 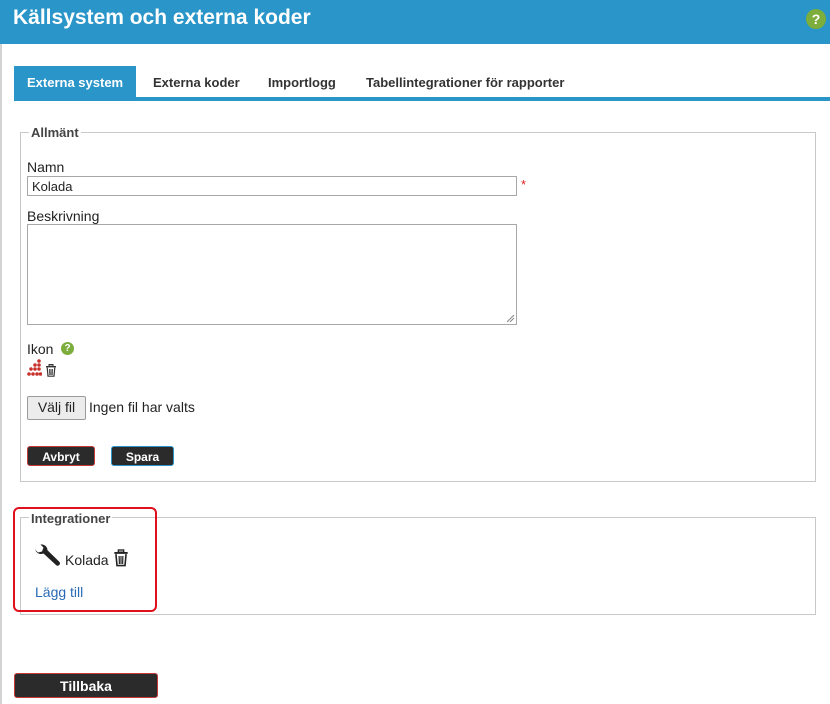 I want to click on back-button: Tillbaka, so click(x=86, y=685).